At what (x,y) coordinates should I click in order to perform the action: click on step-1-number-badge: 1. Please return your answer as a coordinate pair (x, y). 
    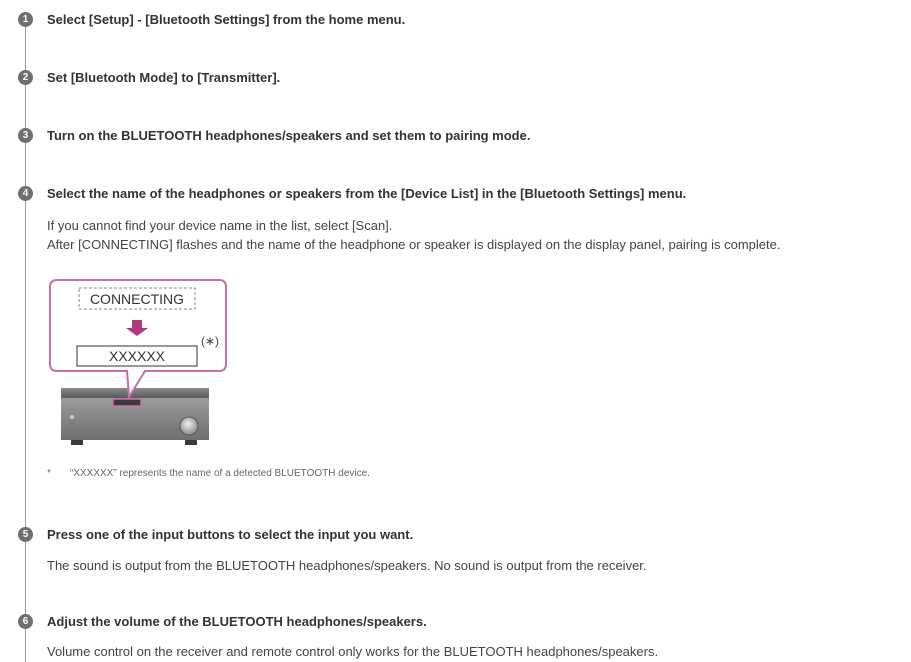
    Looking at the image, I should click on (25, 19).